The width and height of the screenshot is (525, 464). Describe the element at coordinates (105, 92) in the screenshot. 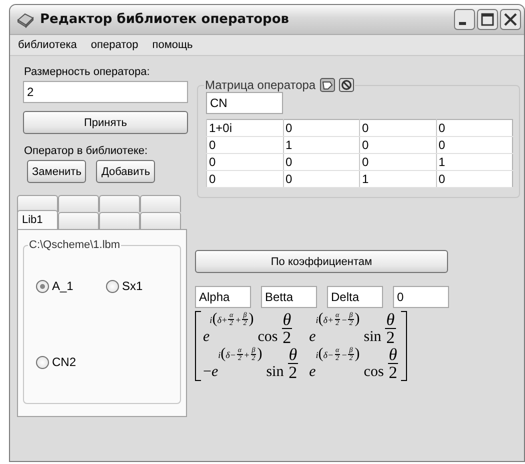

I see `dimension-field: 2` at that location.